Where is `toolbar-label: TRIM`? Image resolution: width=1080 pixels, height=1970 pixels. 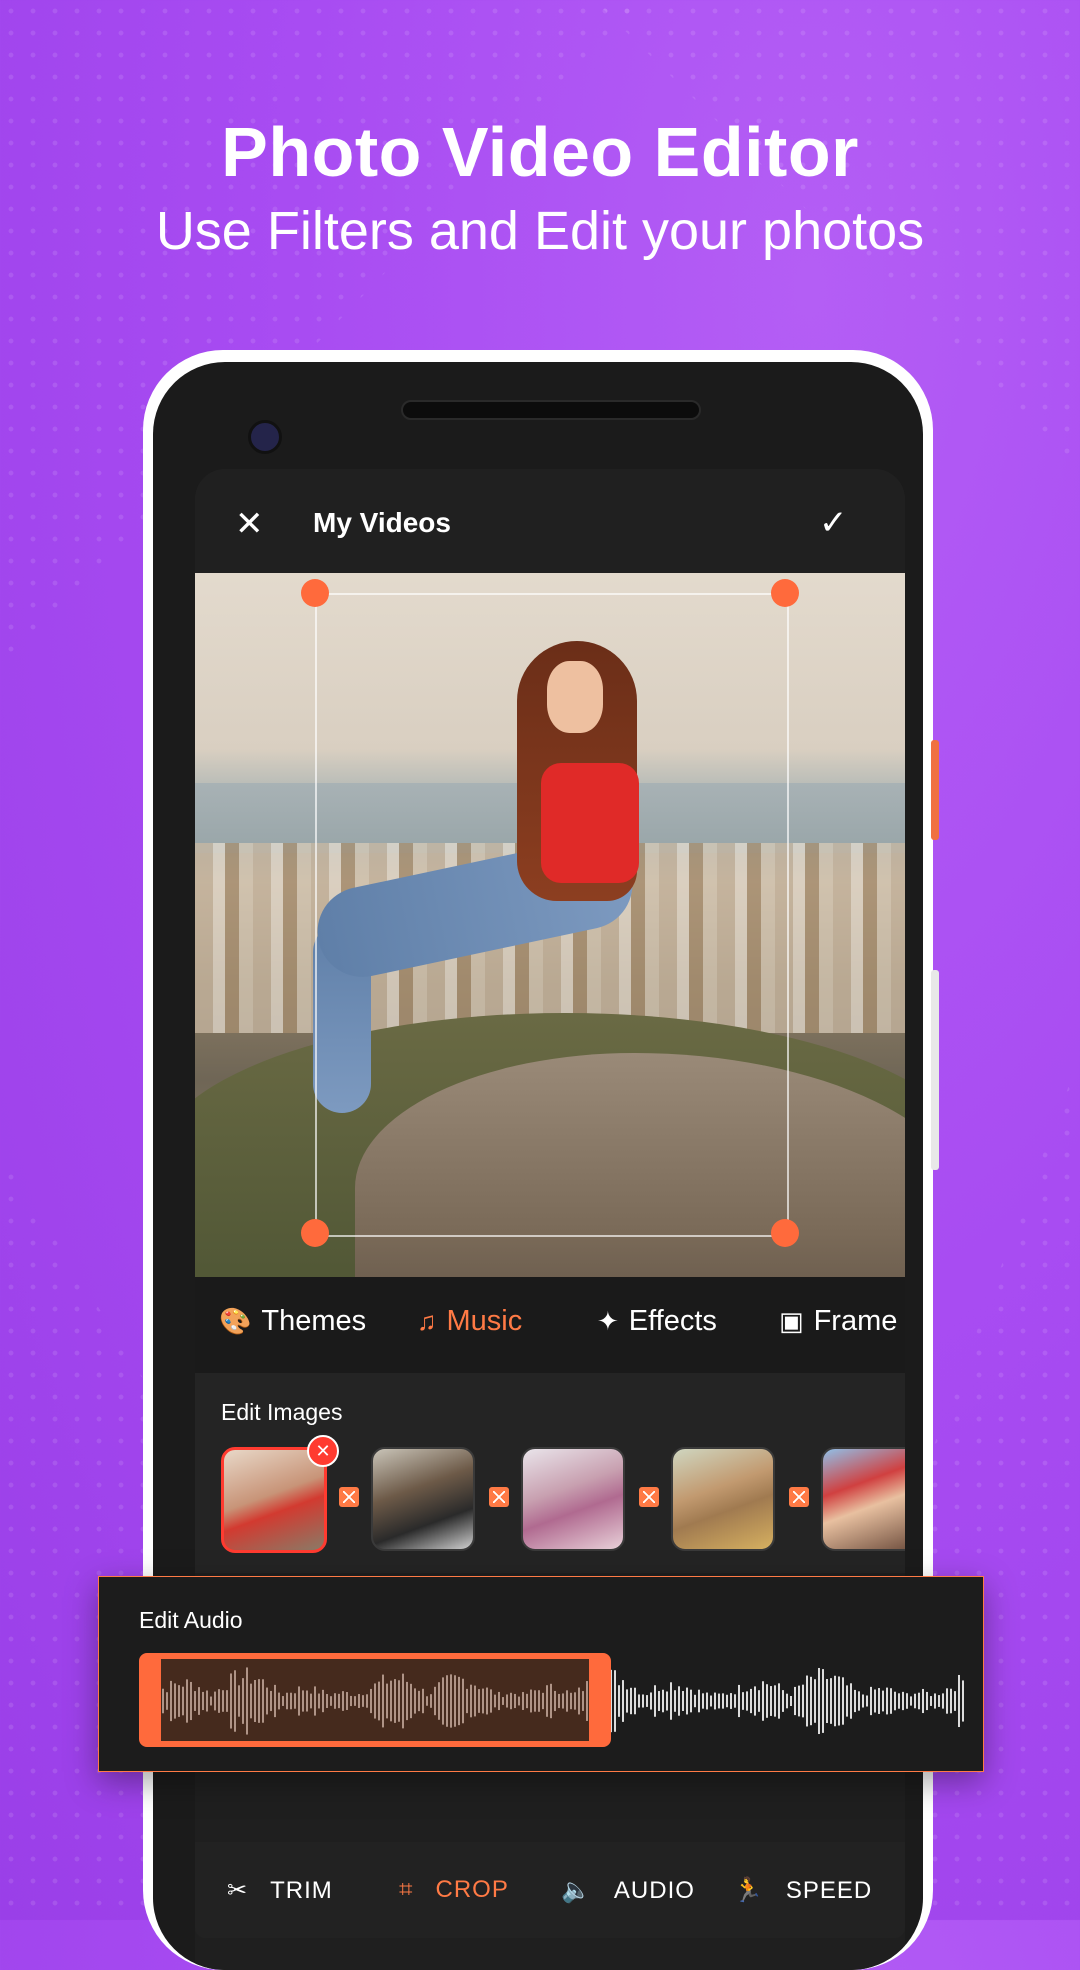 toolbar-label: TRIM is located at coordinates (301, 1890).